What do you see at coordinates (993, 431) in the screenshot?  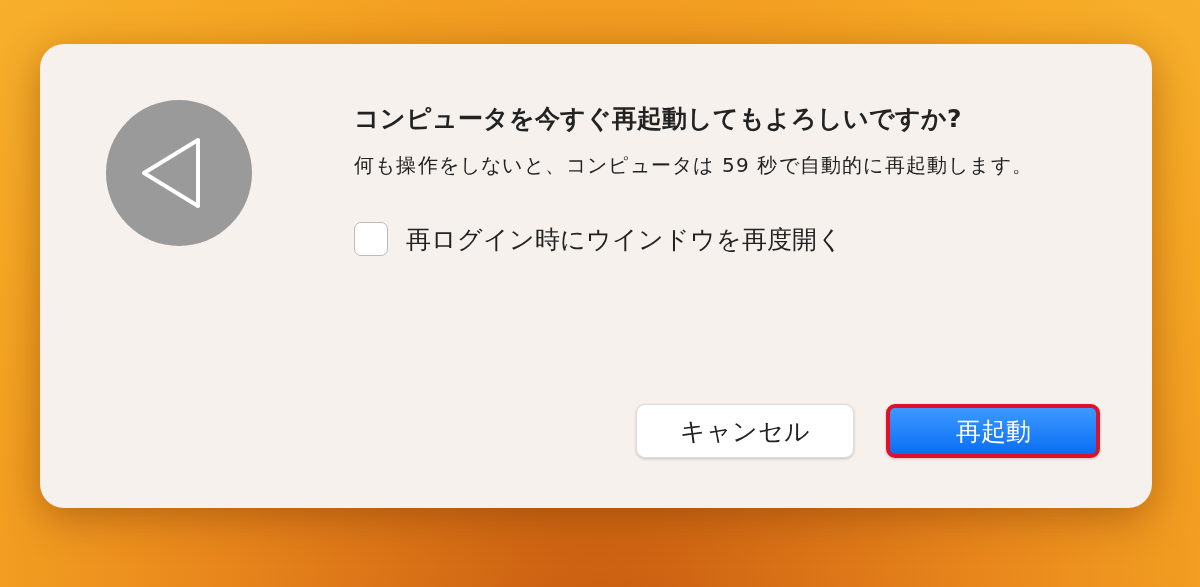 I see `restart-button: 再起動` at bounding box center [993, 431].